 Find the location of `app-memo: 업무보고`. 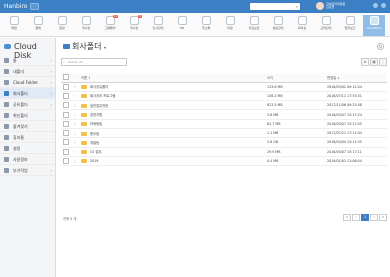

app-memo: 업무보고 is located at coordinates (350, 25).